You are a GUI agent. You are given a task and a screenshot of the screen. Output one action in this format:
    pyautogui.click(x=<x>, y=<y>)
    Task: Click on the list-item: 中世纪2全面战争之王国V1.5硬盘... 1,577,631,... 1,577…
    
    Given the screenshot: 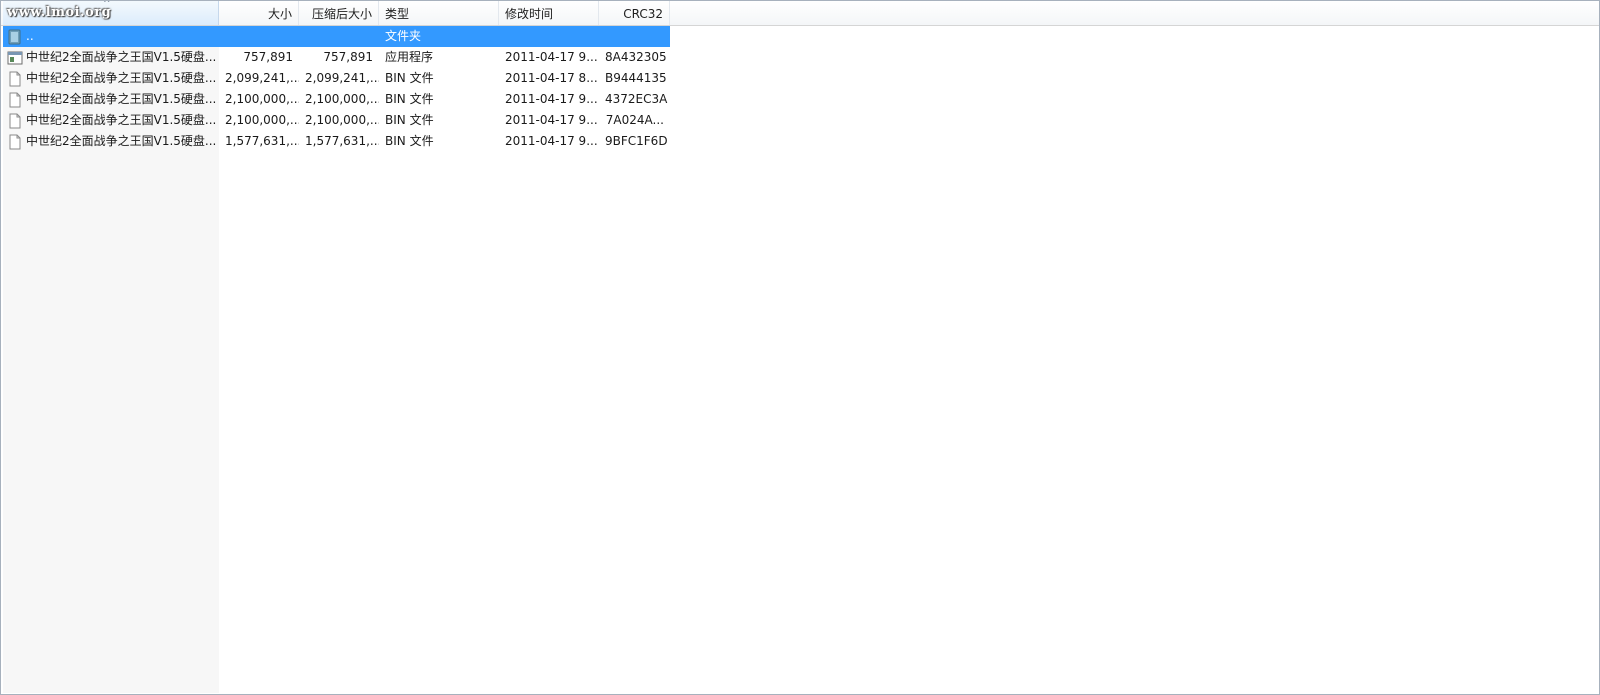 What is the action you would take?
    pyautogui.click(x=800, y=141)
    